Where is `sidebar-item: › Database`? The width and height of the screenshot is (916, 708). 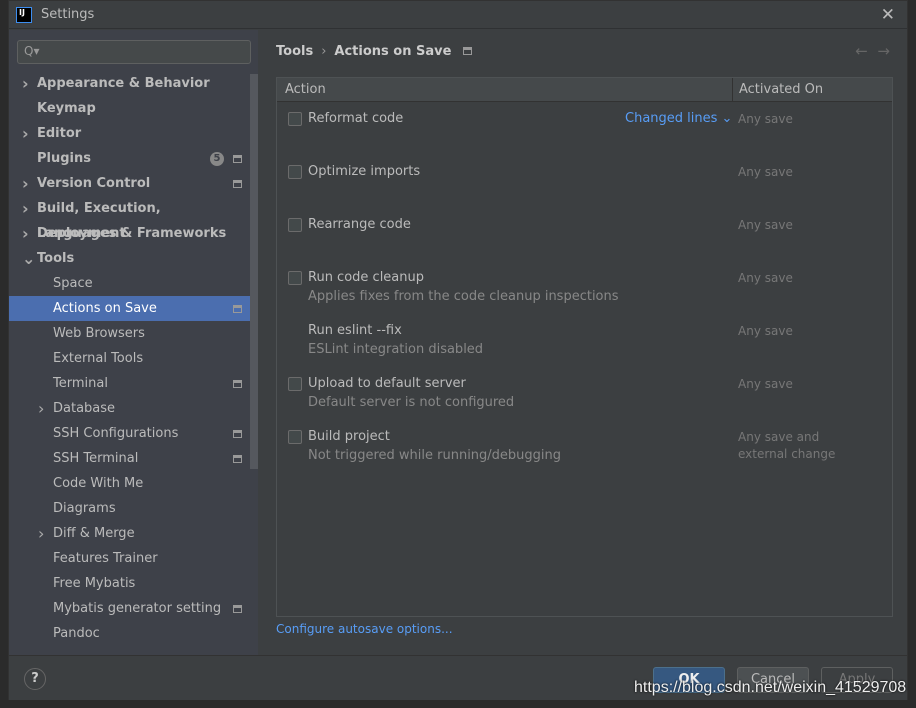
sidebar-item: › Database is located at coordinates (129, 408).